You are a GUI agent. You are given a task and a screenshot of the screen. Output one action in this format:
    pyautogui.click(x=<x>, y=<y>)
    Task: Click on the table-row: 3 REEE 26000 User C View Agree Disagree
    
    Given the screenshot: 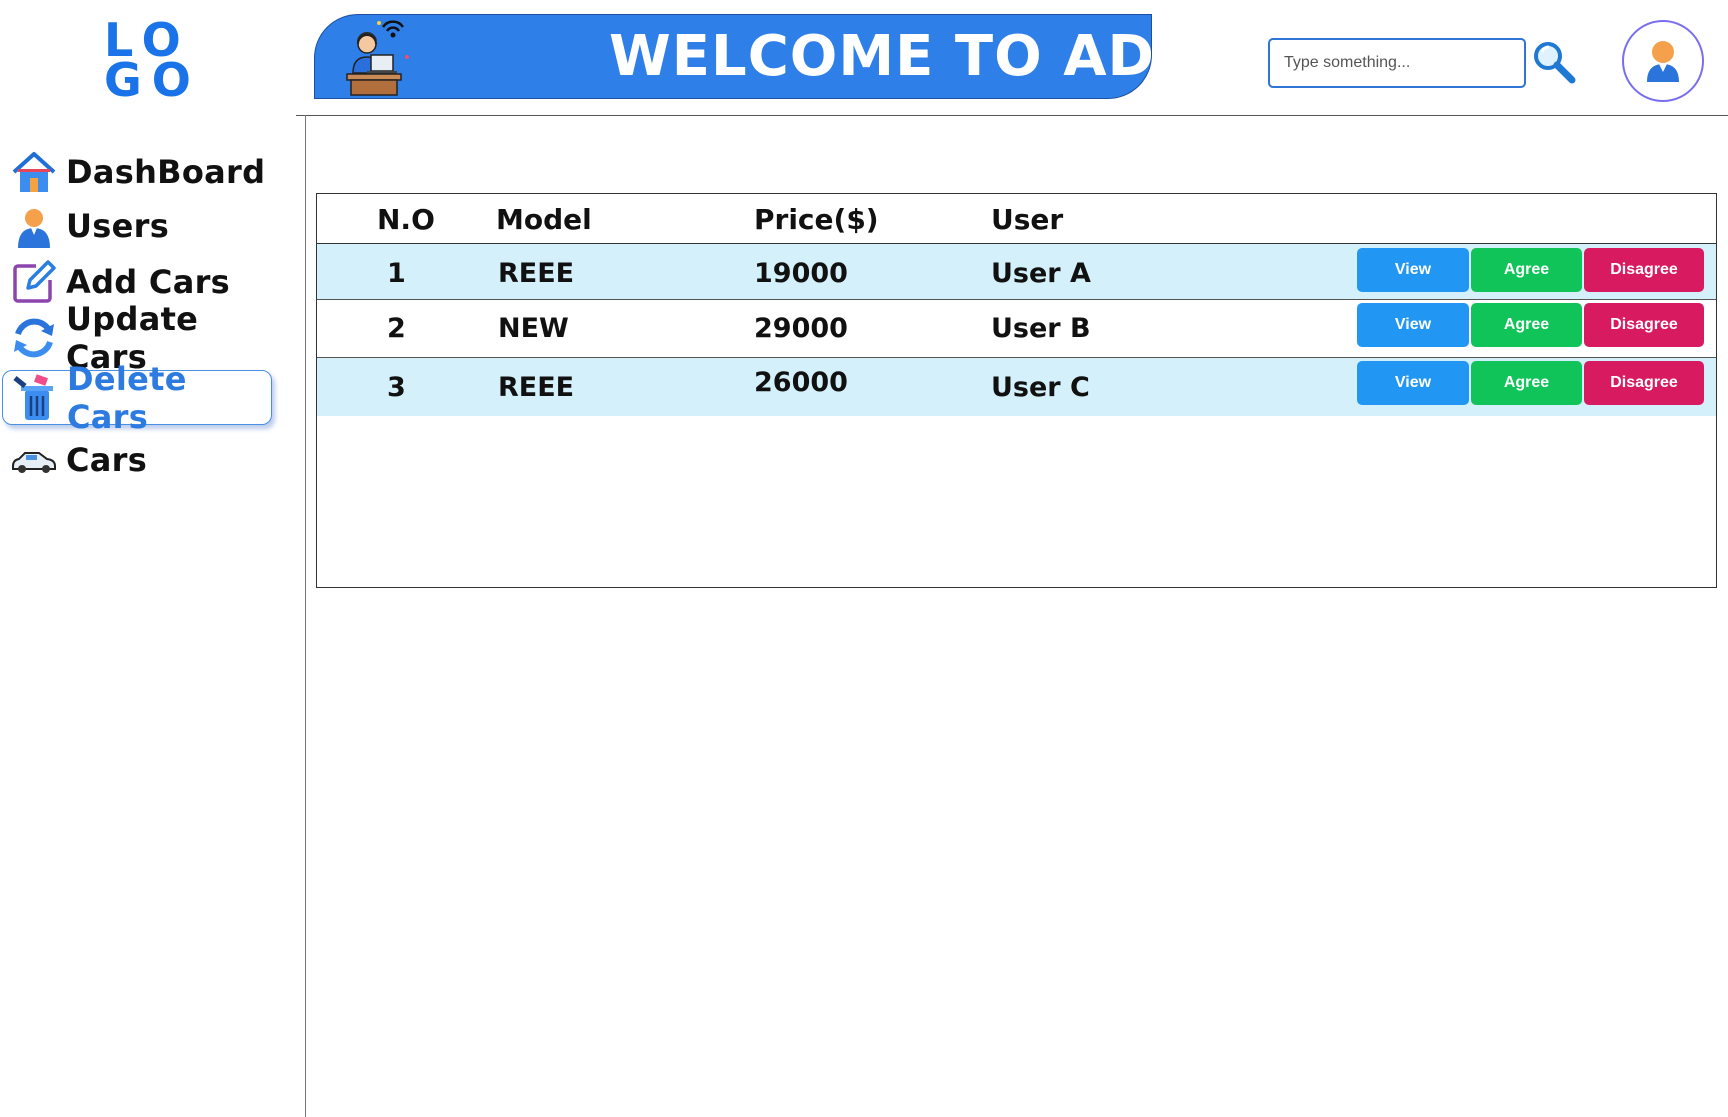 What is the action you would take?
    pyautogui.click(x=1016, y=387)
    